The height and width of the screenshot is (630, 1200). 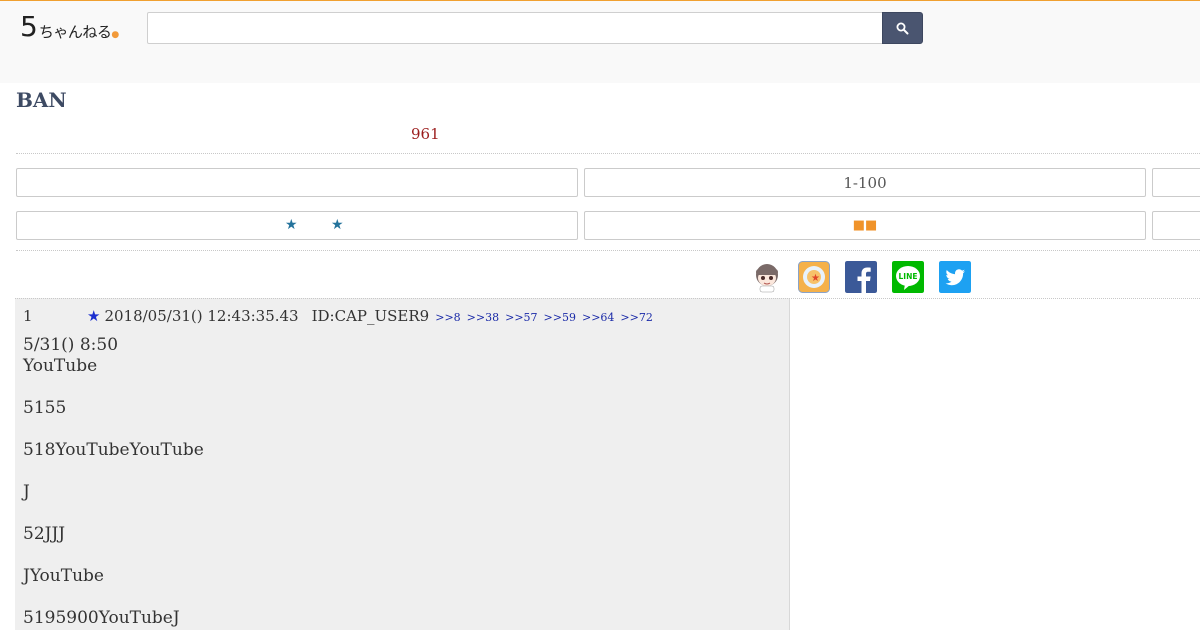 I want to click on reply-anchor-link: >>38, so click(x=483, y=317).